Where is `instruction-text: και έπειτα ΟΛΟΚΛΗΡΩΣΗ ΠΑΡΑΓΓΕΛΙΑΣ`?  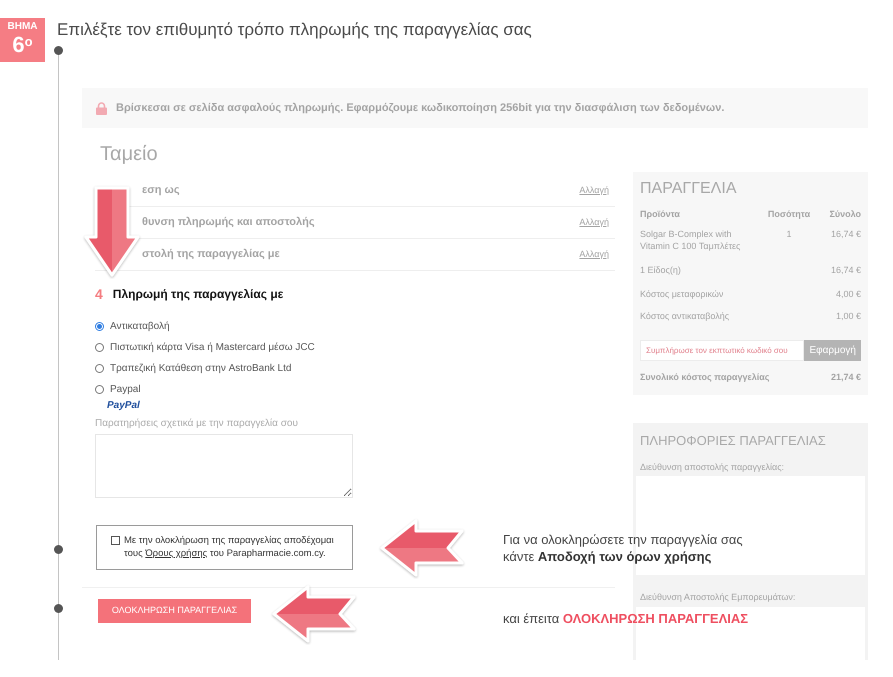
instruction-text: και έπειτα ΟΛΟΚΛΗΡΩΣΗ ΠΑΡΑΓΓΕΛΙΑΣ is located at coordinates (625, 618).